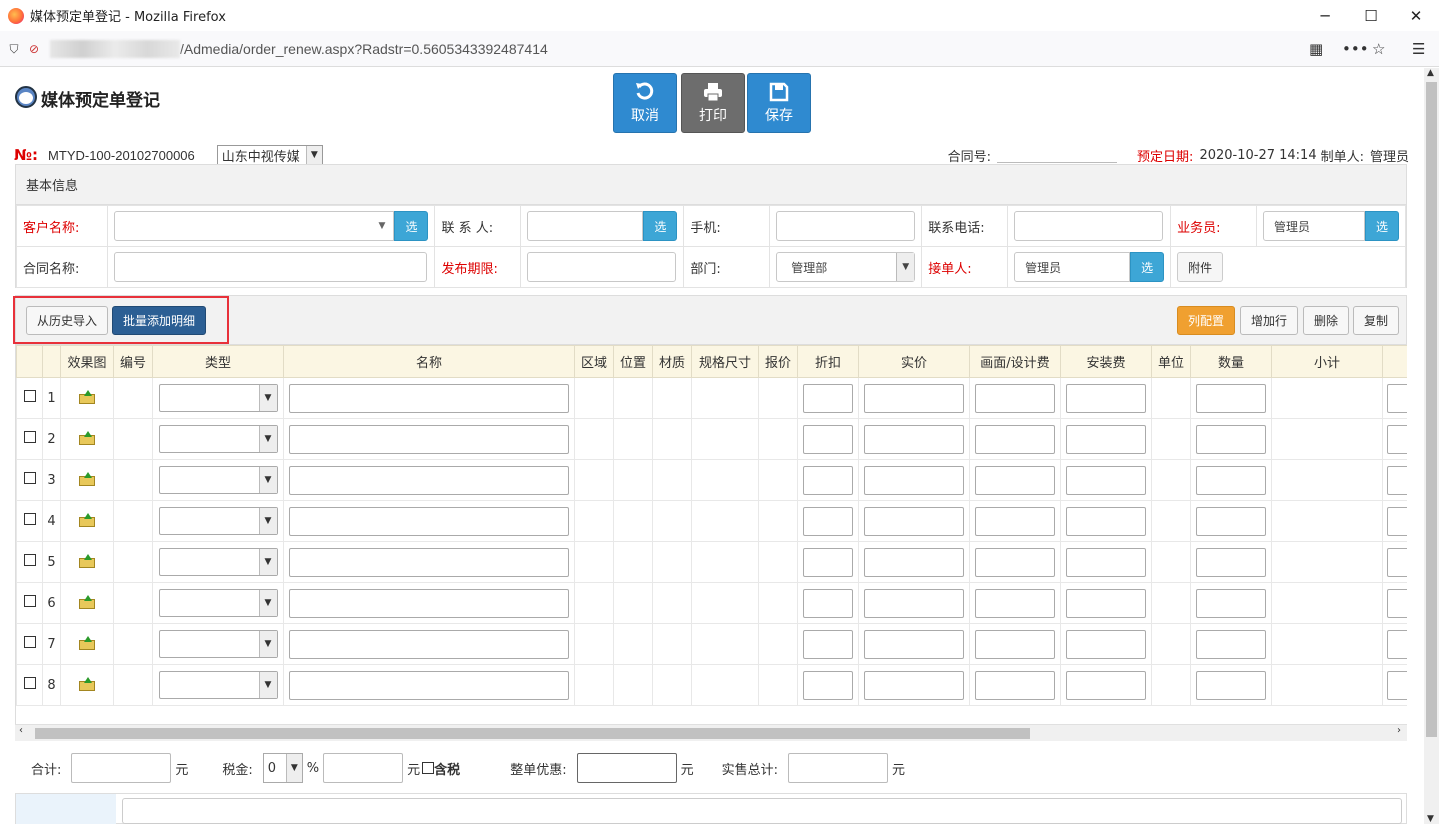 The height and width of the screenshot is (824, 1439). Describe the element at coordinates (121, 768) in the screenshot. I see `total-input` at that location.